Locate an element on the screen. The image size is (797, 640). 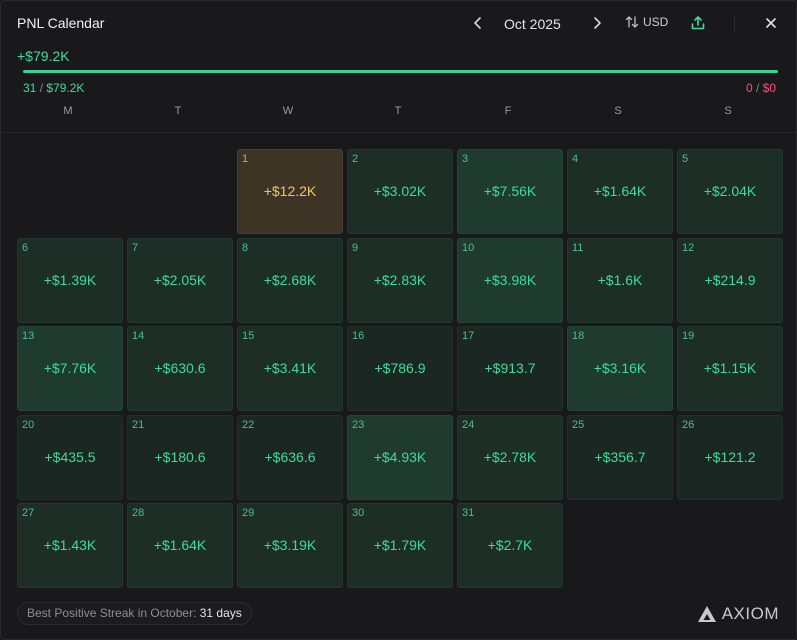
day-cell: 6 +$1.39K is located at coordinates (70, 280).